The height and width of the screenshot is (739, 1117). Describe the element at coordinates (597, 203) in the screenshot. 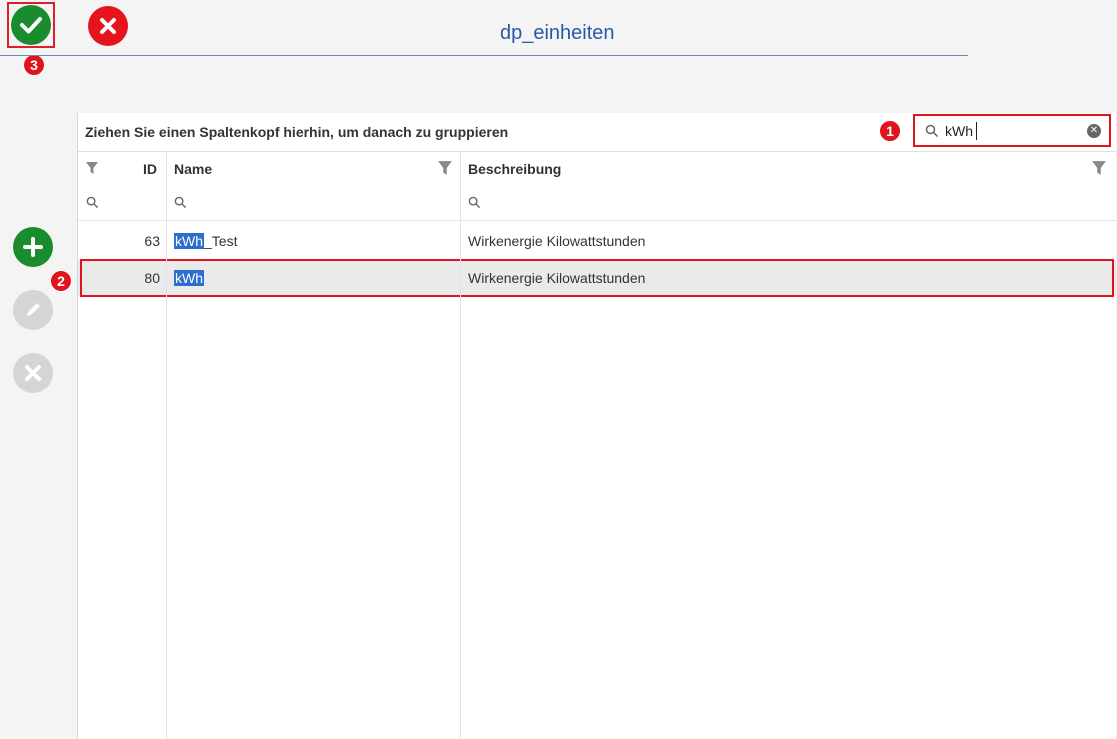

I see `filter-row` at that location.